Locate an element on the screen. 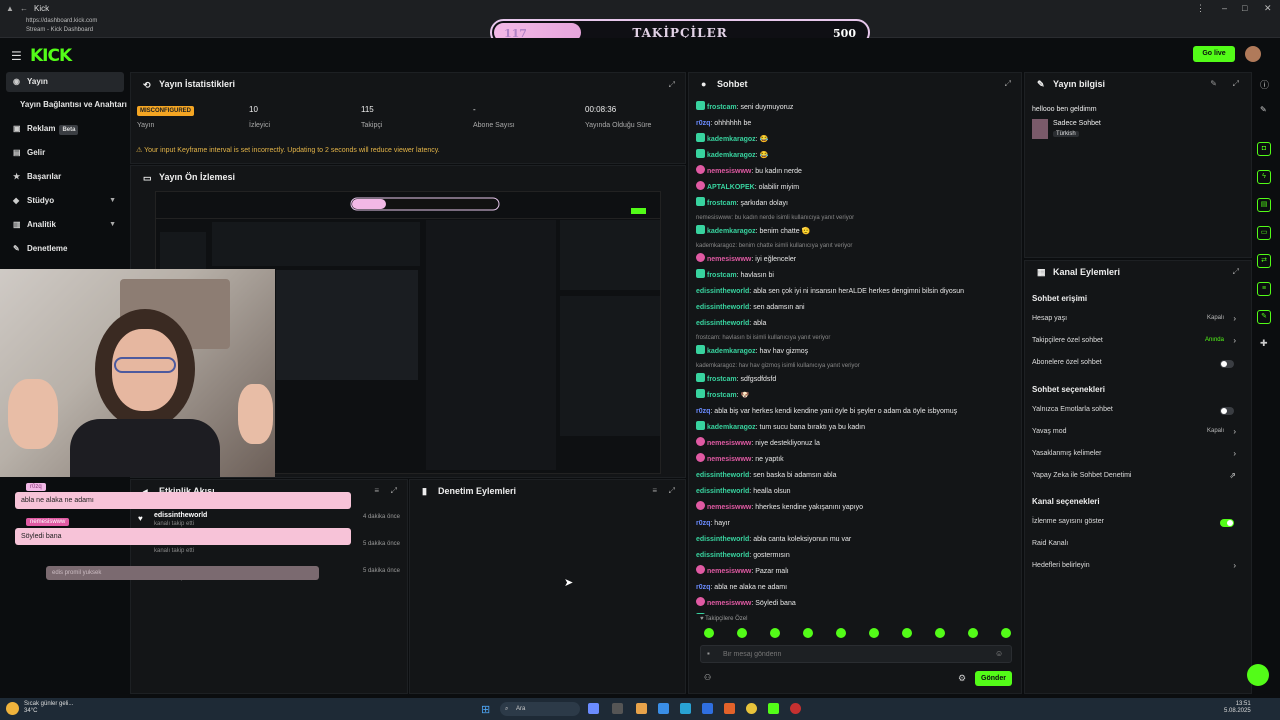 Image resolution: width=1280 pixels, height=720 pixels. obs-icon is located at coordinates (795, 708).